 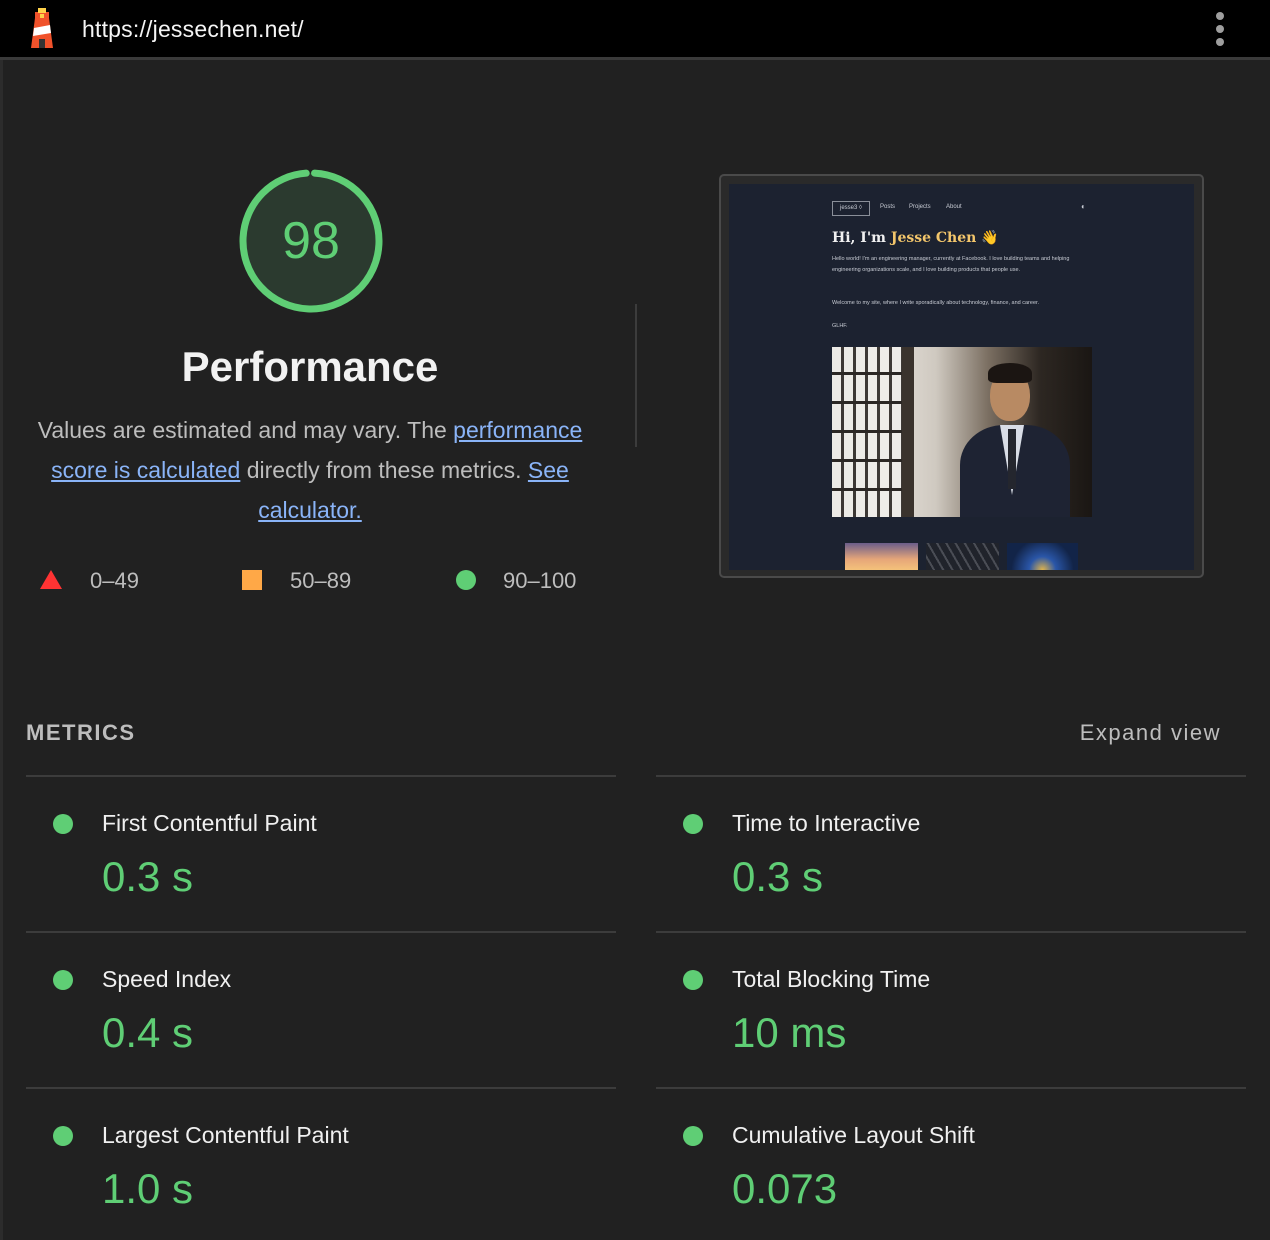 I want to click on profile-photo, so click(x=962, y=432).